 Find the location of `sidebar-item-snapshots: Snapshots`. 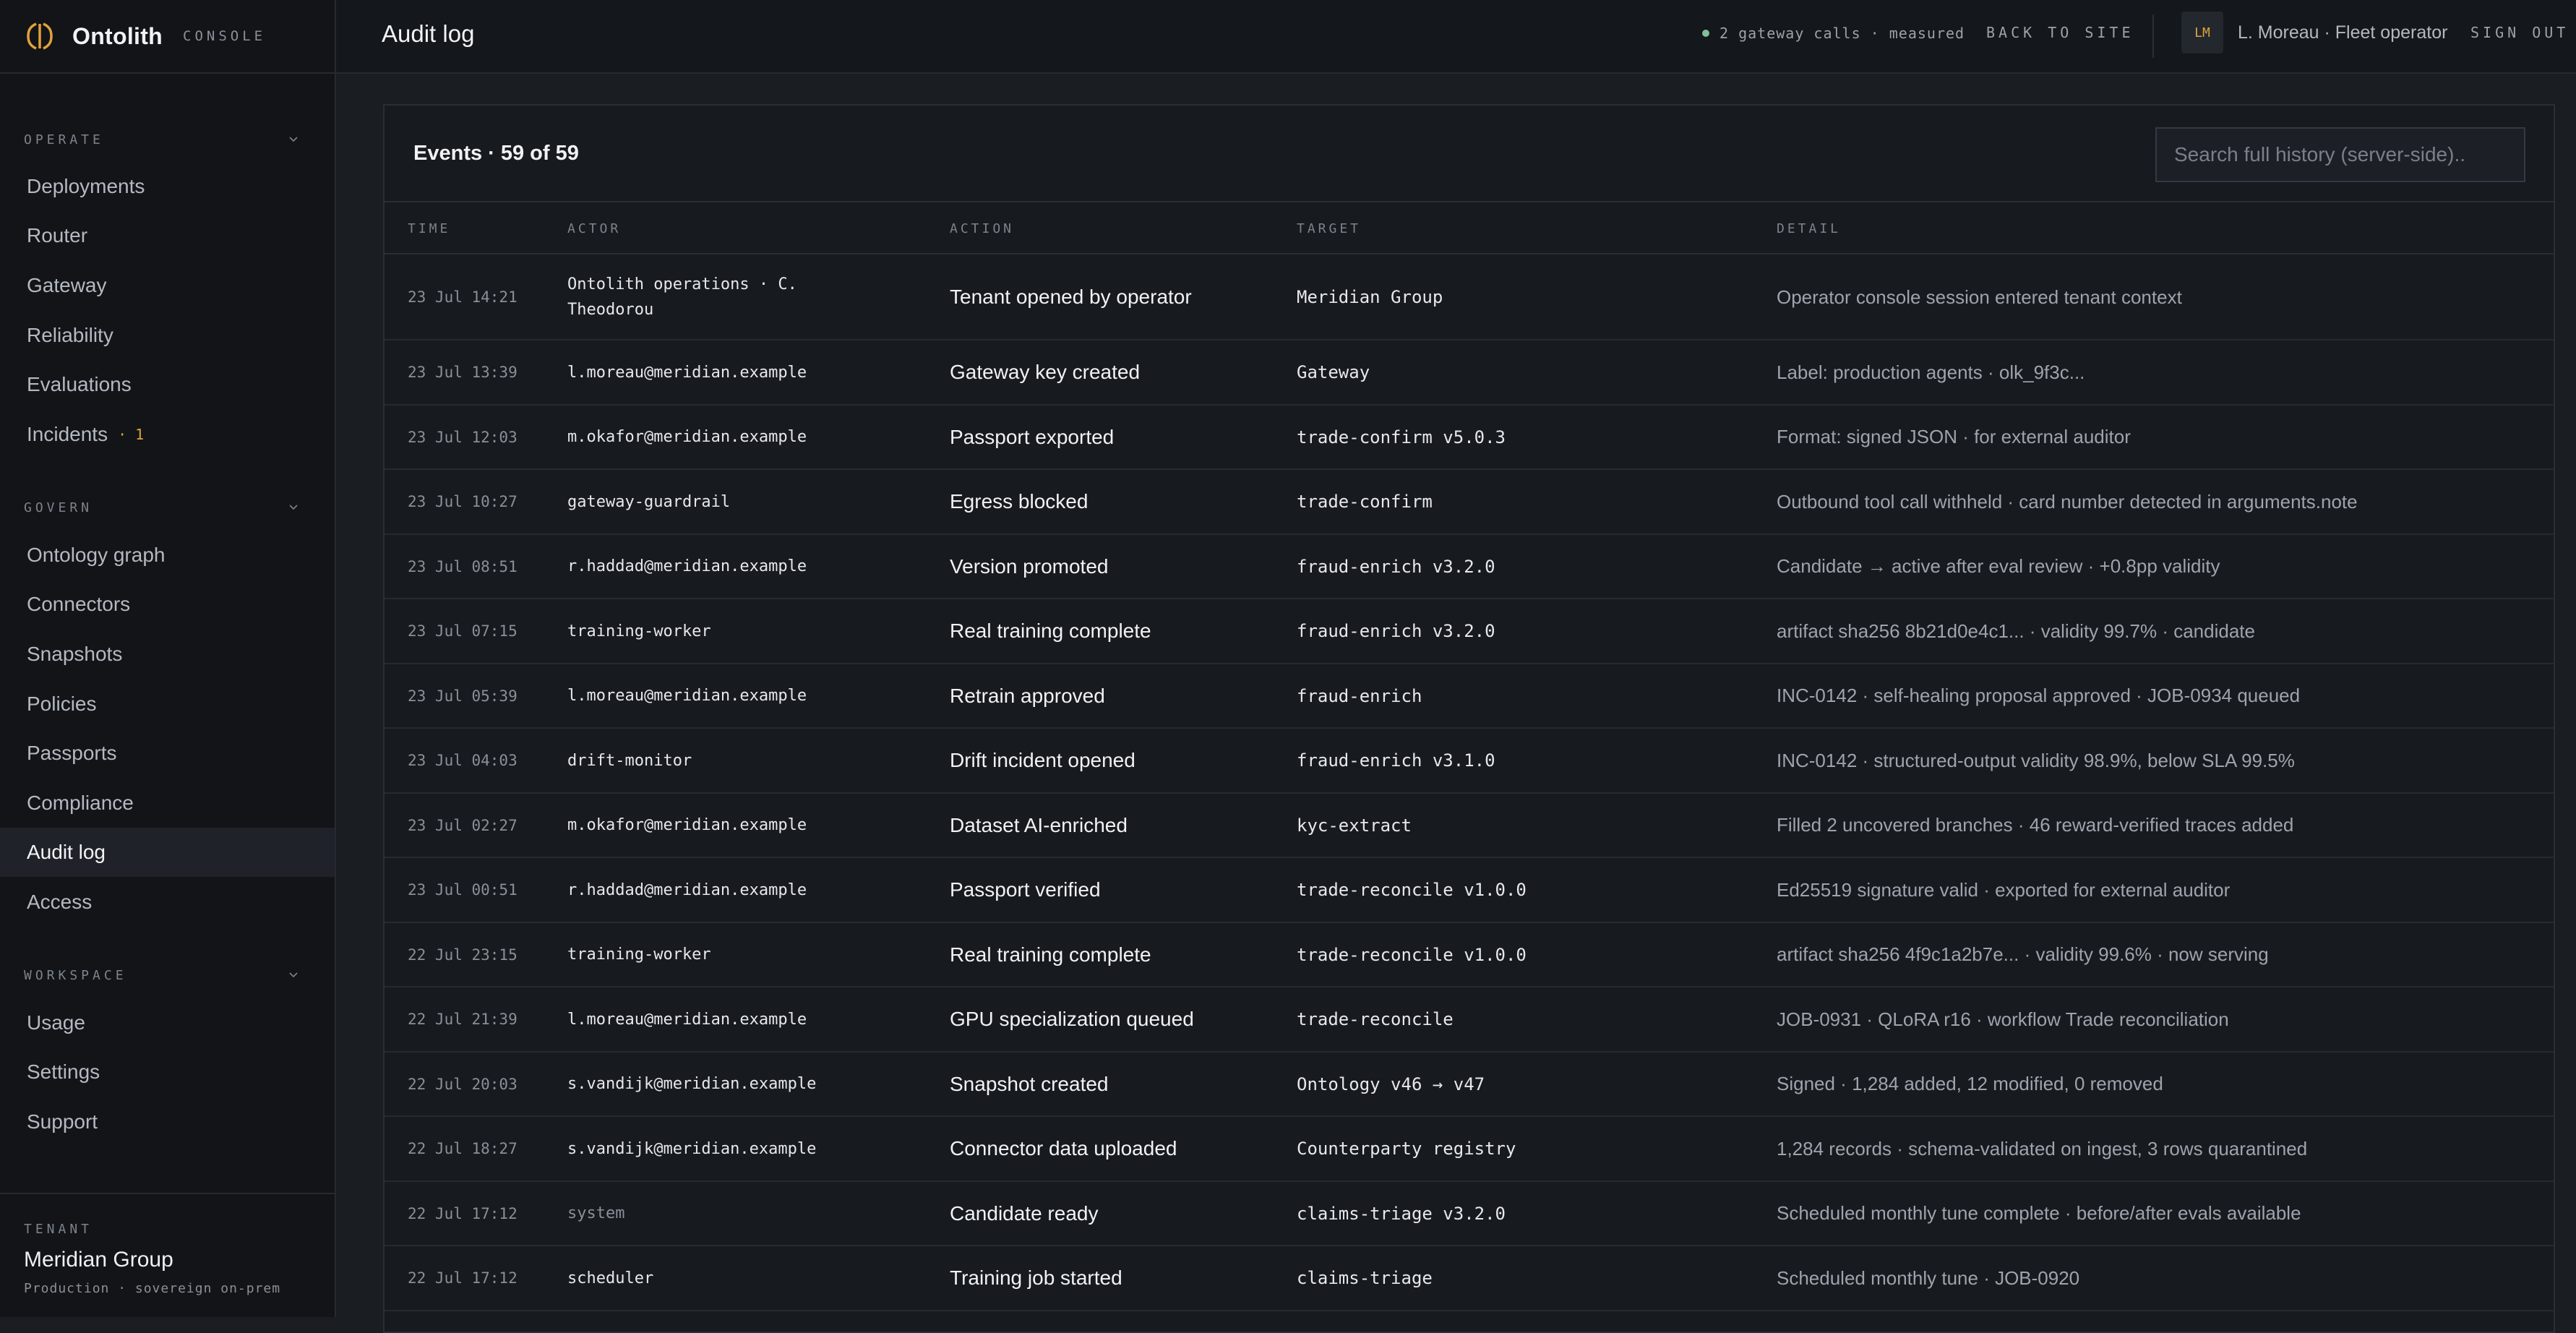

sidebar-item-snapshots: Snapshots is located at coordinates (168, 654).